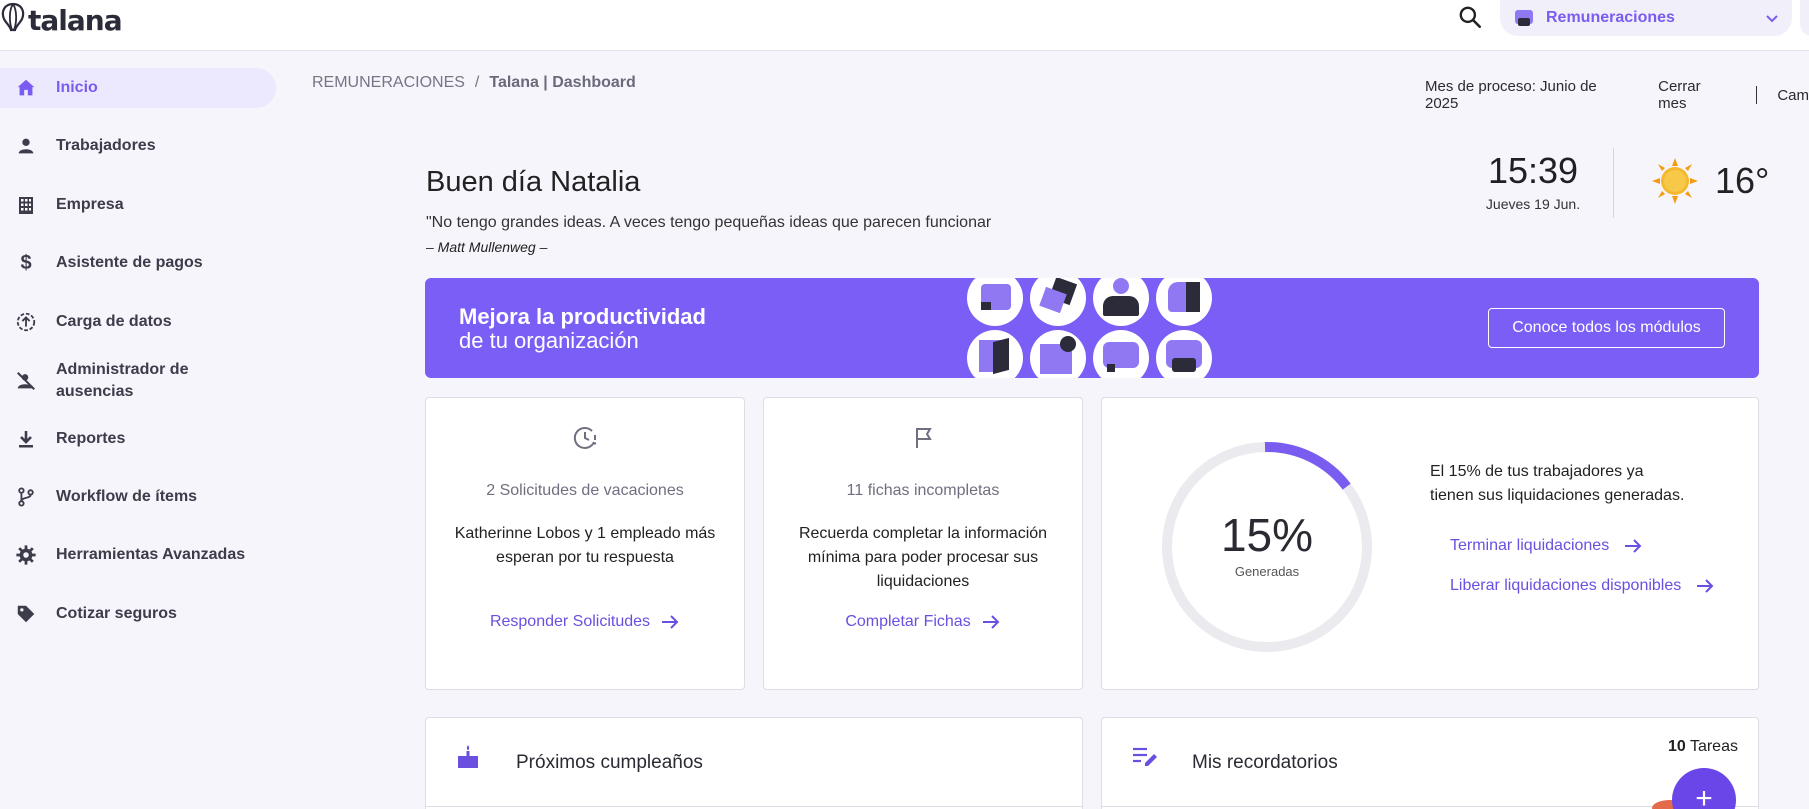  I want to click on branch-icon, so click(26, 497).